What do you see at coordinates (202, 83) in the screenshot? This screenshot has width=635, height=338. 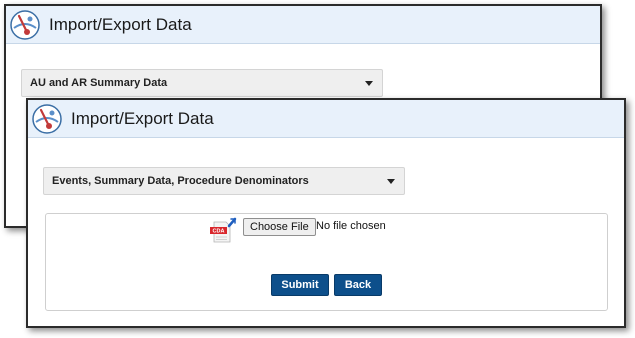 I see `data-type-select: AU and AR Summary Data` at bounding box center [202, 83].